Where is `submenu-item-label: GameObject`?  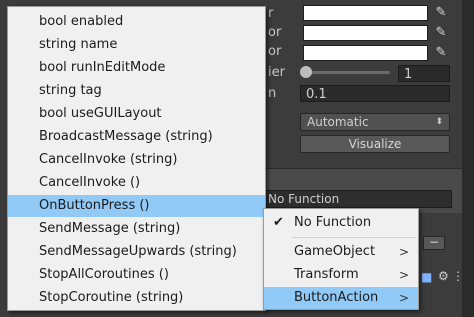
submenu-item-label: GameObject is located at coordinates (335, 251).